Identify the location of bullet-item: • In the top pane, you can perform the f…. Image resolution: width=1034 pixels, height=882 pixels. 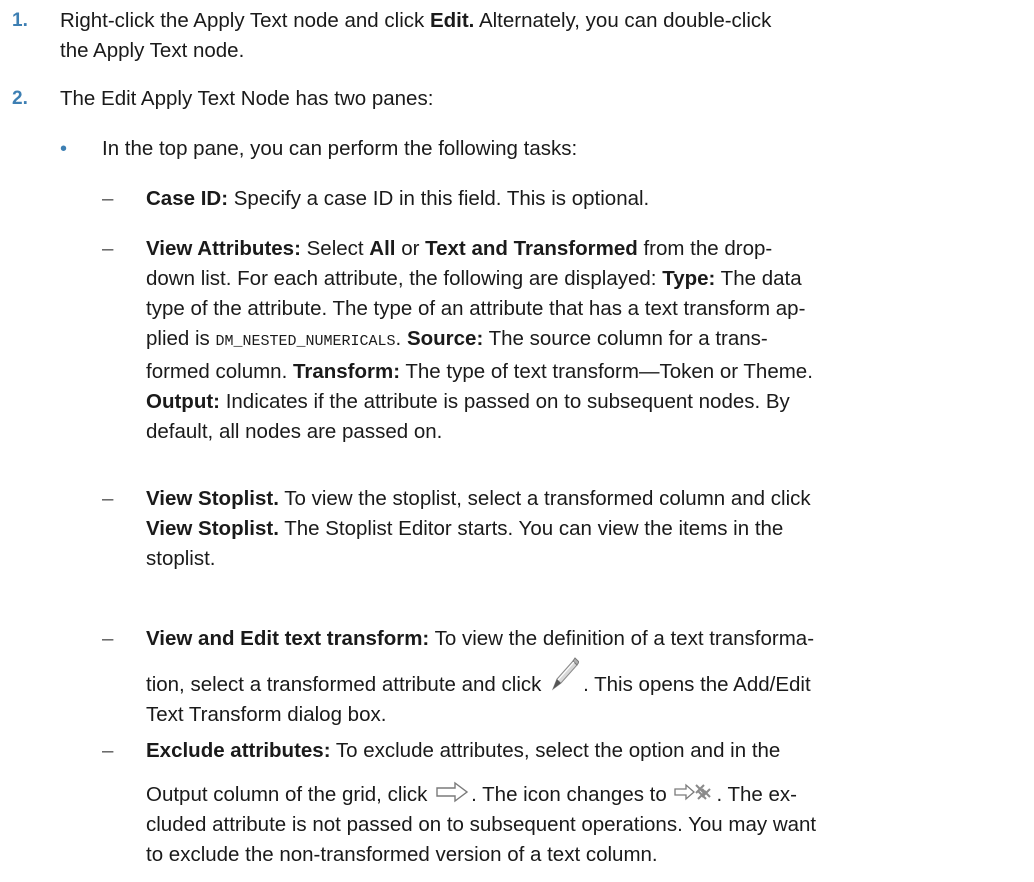
(540, 149).